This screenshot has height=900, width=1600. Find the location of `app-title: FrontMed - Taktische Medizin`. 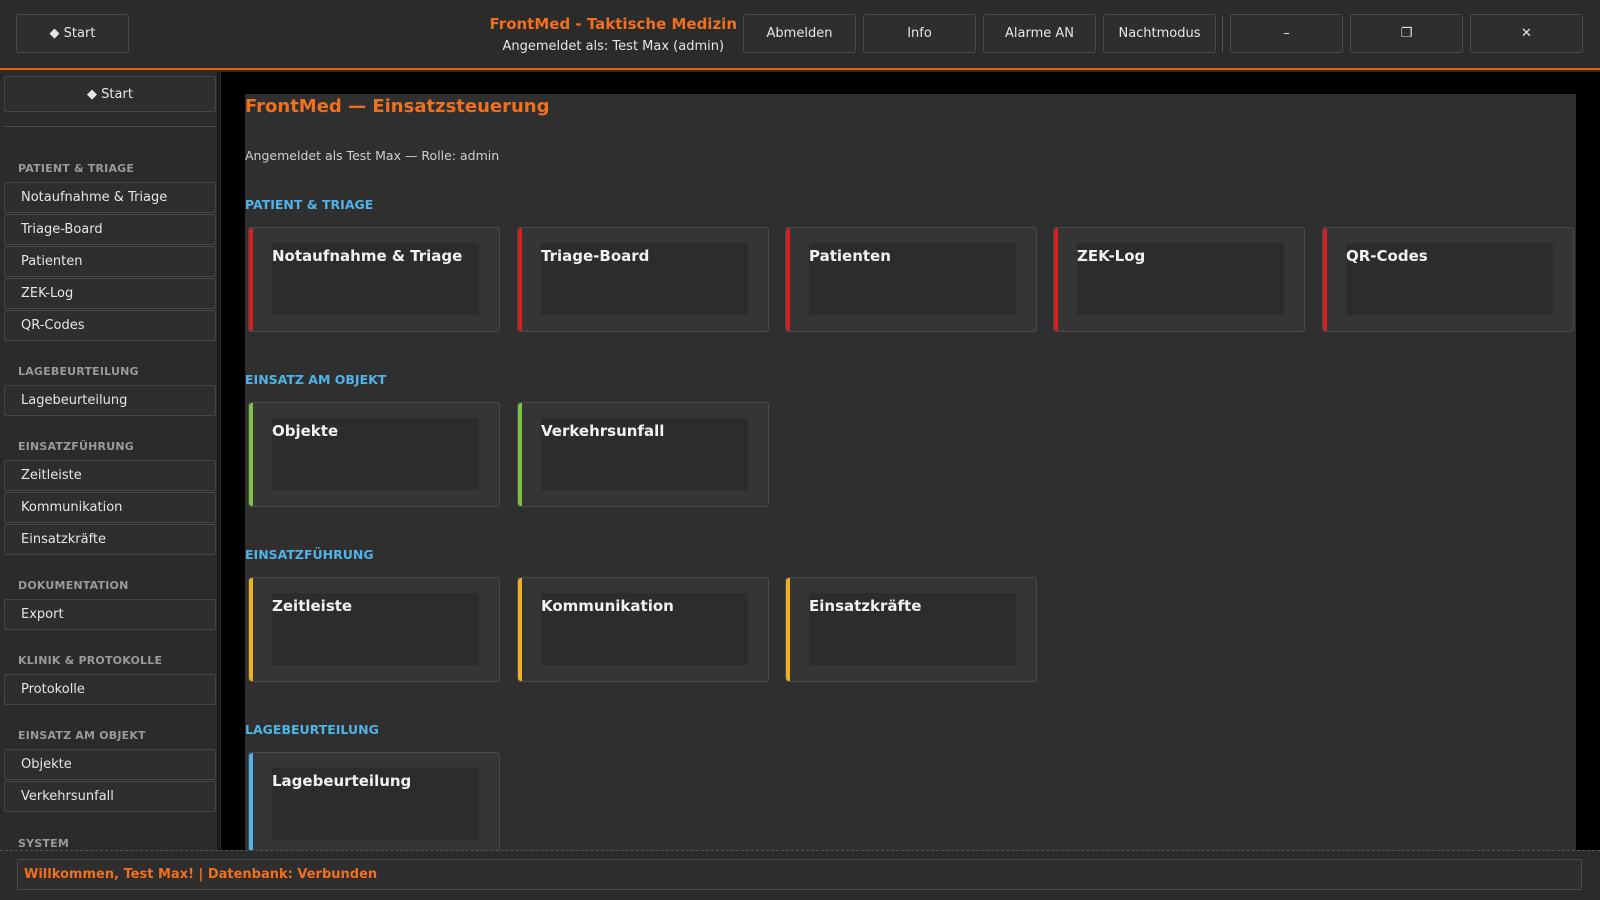

app-title: FrontMed - Taktische Medizin is located at coordinates (613, 24).